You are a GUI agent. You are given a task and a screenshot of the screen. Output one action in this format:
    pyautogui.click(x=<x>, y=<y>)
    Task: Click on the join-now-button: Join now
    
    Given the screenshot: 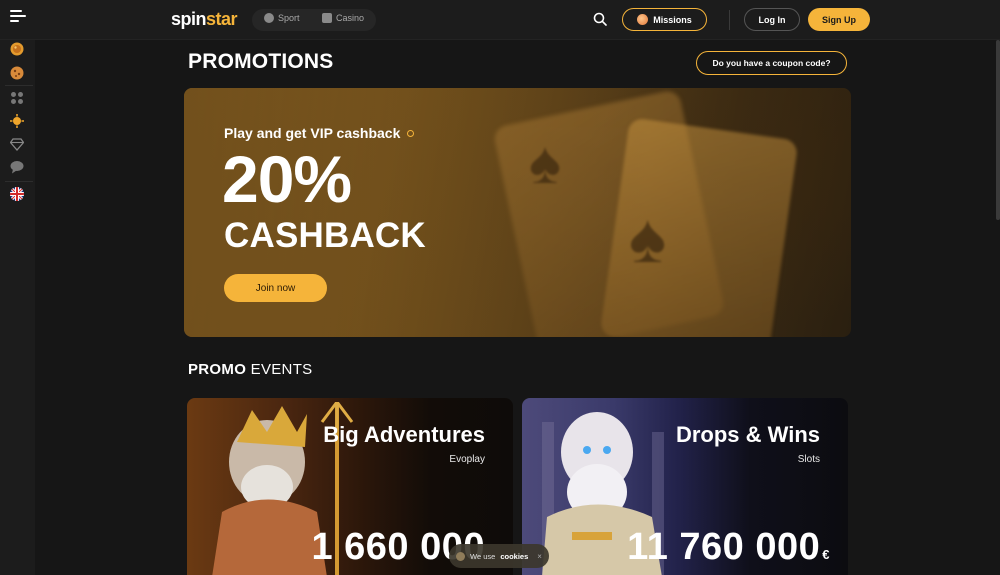 What is the action you would take?
    pyautogui.click(x=275, y=288)
    